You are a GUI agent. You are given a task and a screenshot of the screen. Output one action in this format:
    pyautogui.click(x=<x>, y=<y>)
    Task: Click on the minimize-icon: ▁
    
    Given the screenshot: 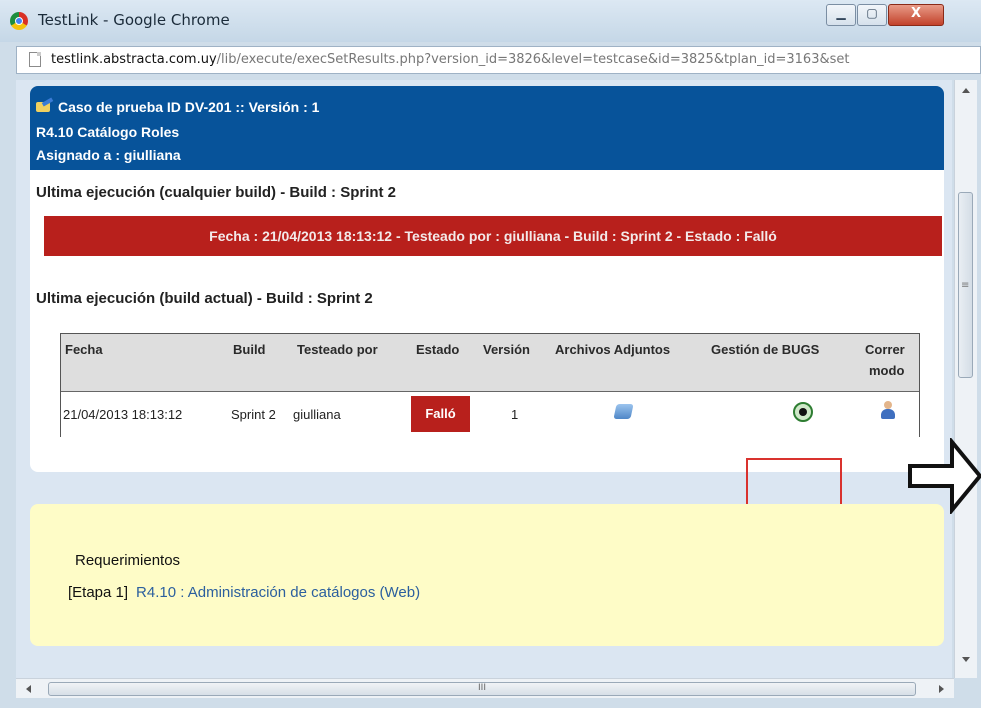 What is the action you would take?
    pyautogui.click(x=841, y=13)
    